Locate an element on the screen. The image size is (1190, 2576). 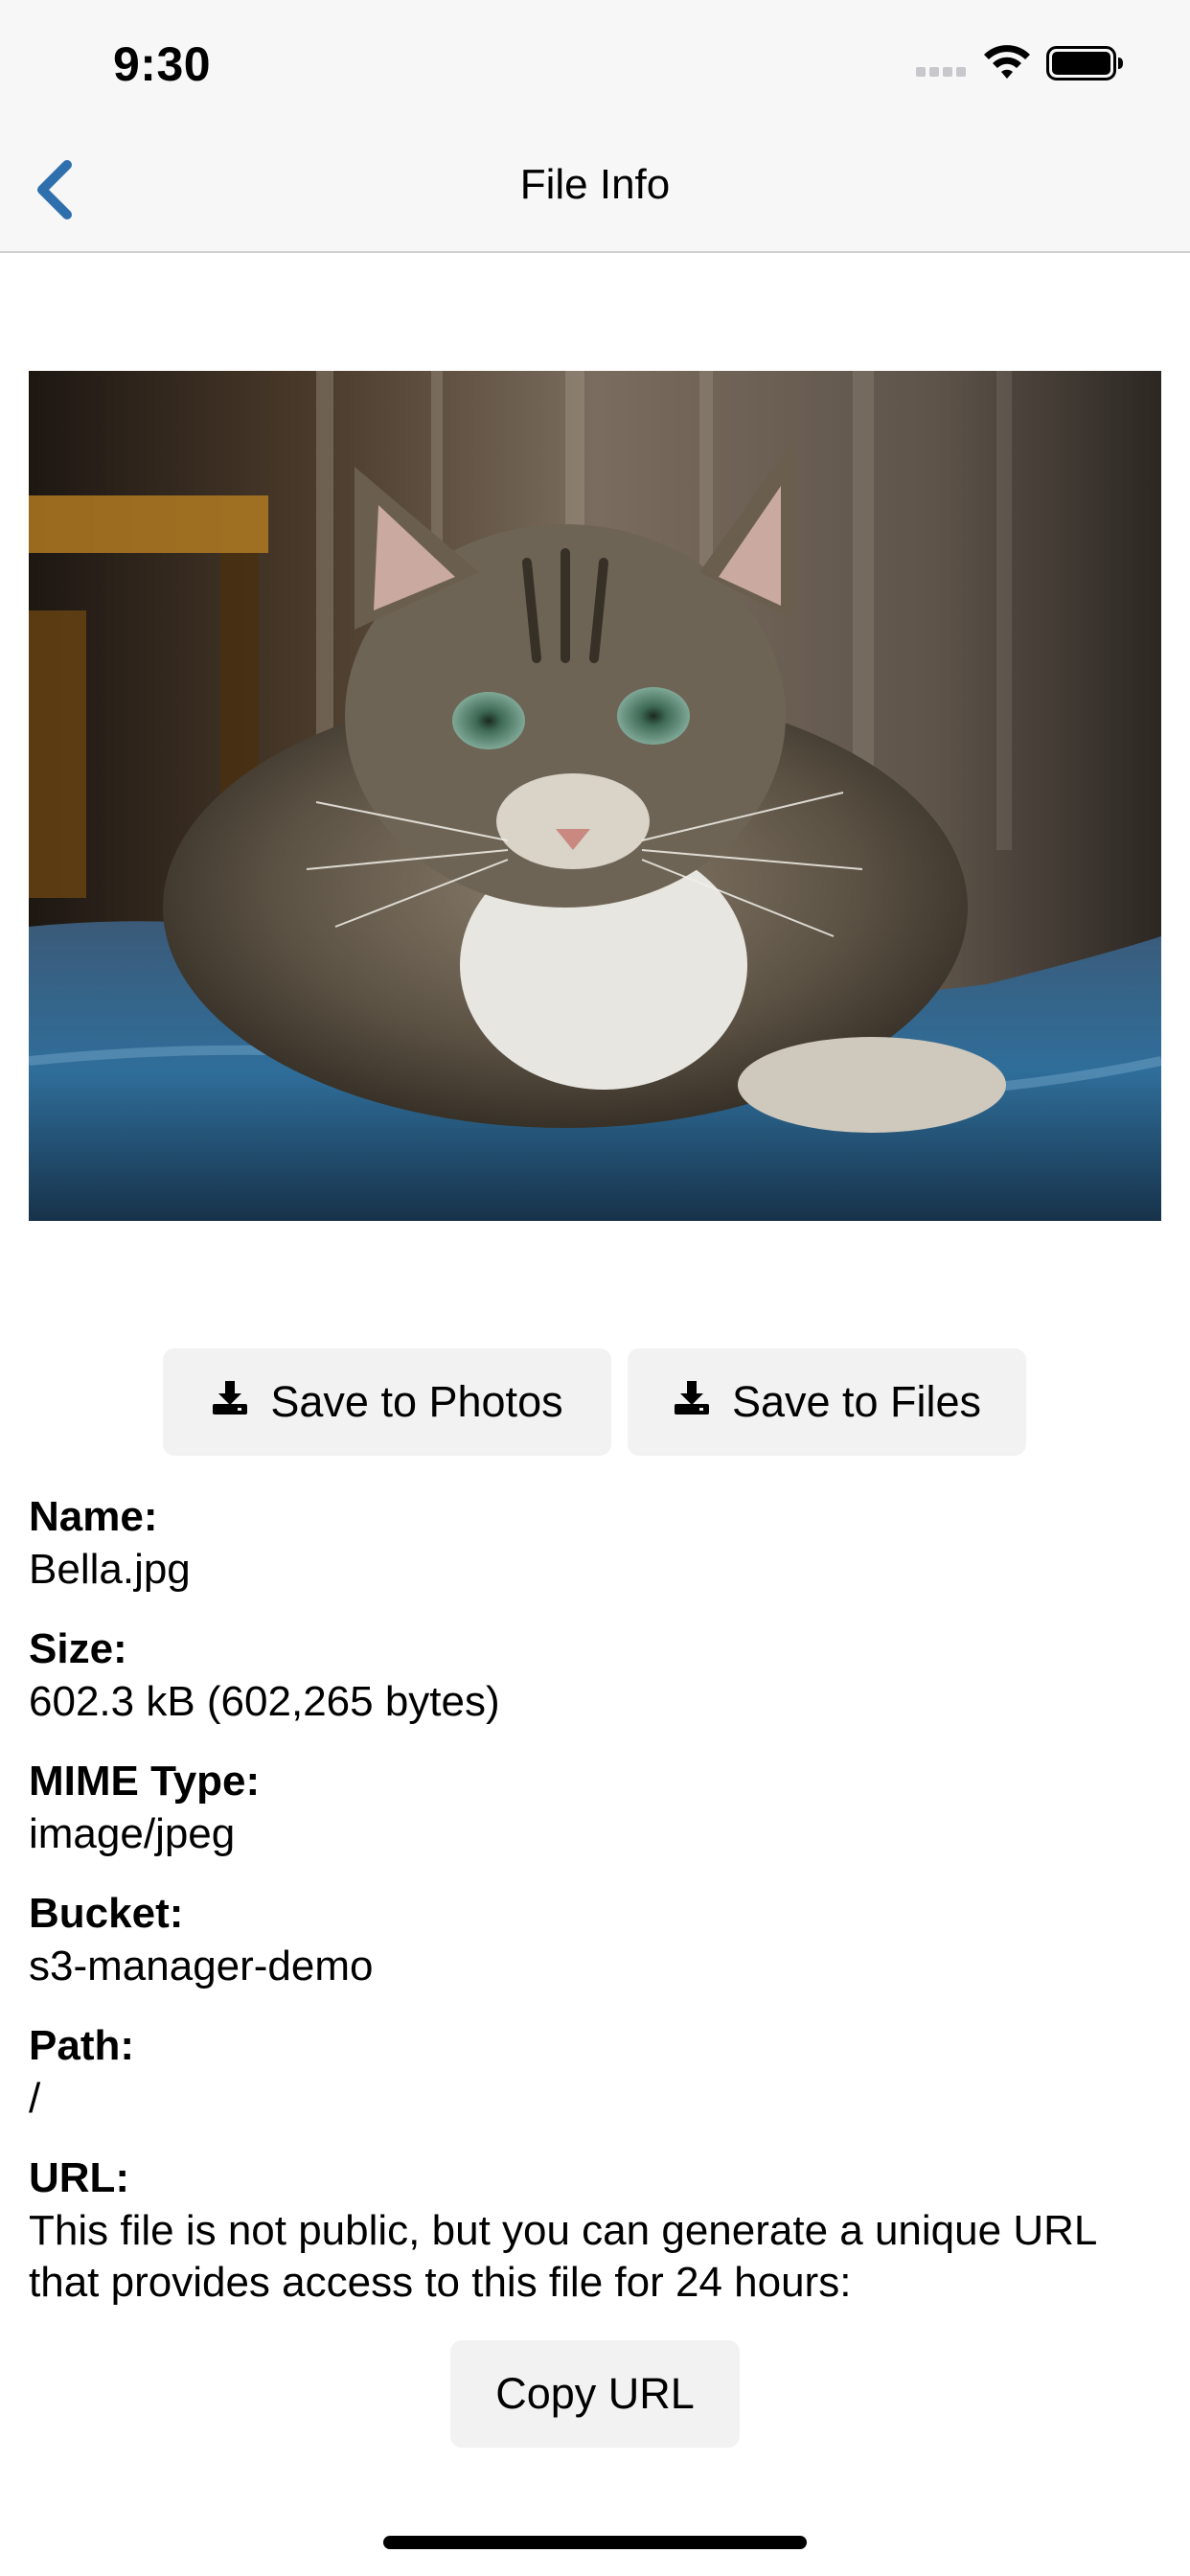
mime-type-value: image/jpeg is located at coordinates (132, 1833).